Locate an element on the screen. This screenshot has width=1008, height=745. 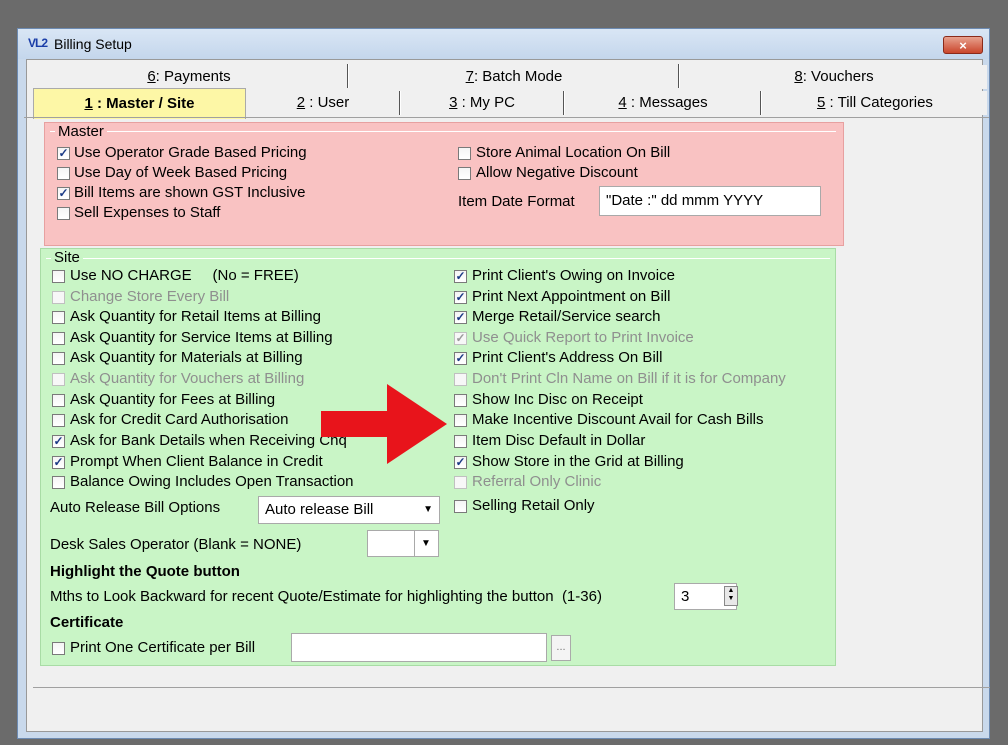
master-group-title: Master is located at coordinates (81, 131).